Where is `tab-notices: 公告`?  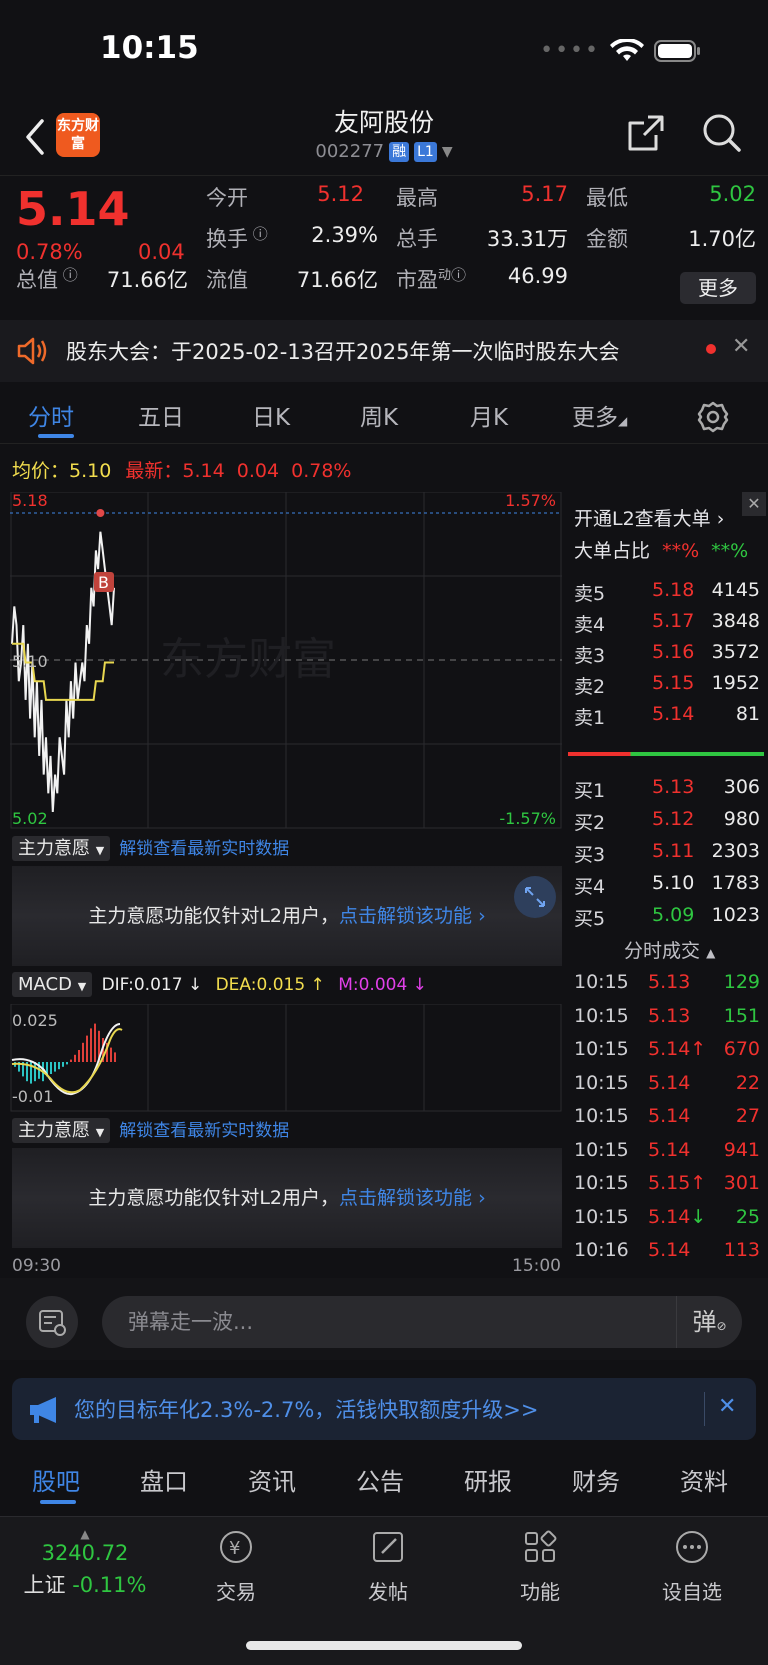
tab-notices: 公告 is located at coordinates (380, 1479).